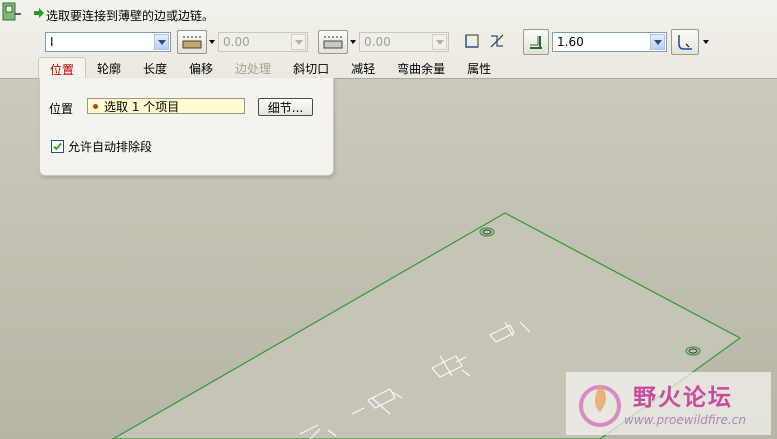 The height and width of the screenshot is (439, 777). What do you see at coordinates (570, 42) in the screenshot?
I see `thickness-value: 1.60` at bounding box center [570, 42].